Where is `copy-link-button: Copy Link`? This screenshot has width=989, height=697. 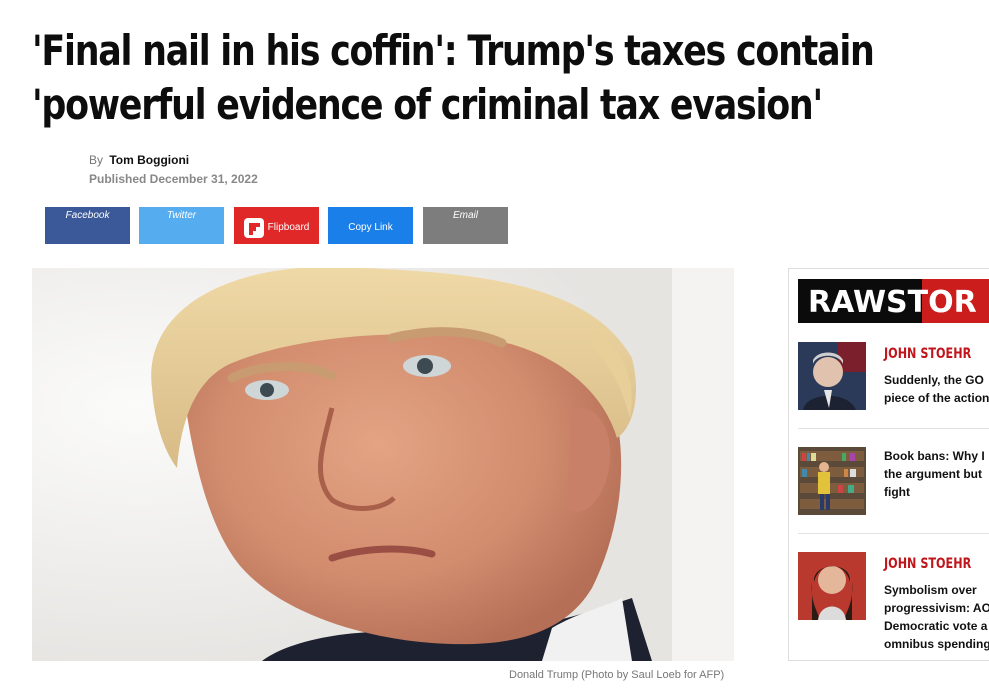 copy-link-button: Copy Link is located at coordinates (370, 225).